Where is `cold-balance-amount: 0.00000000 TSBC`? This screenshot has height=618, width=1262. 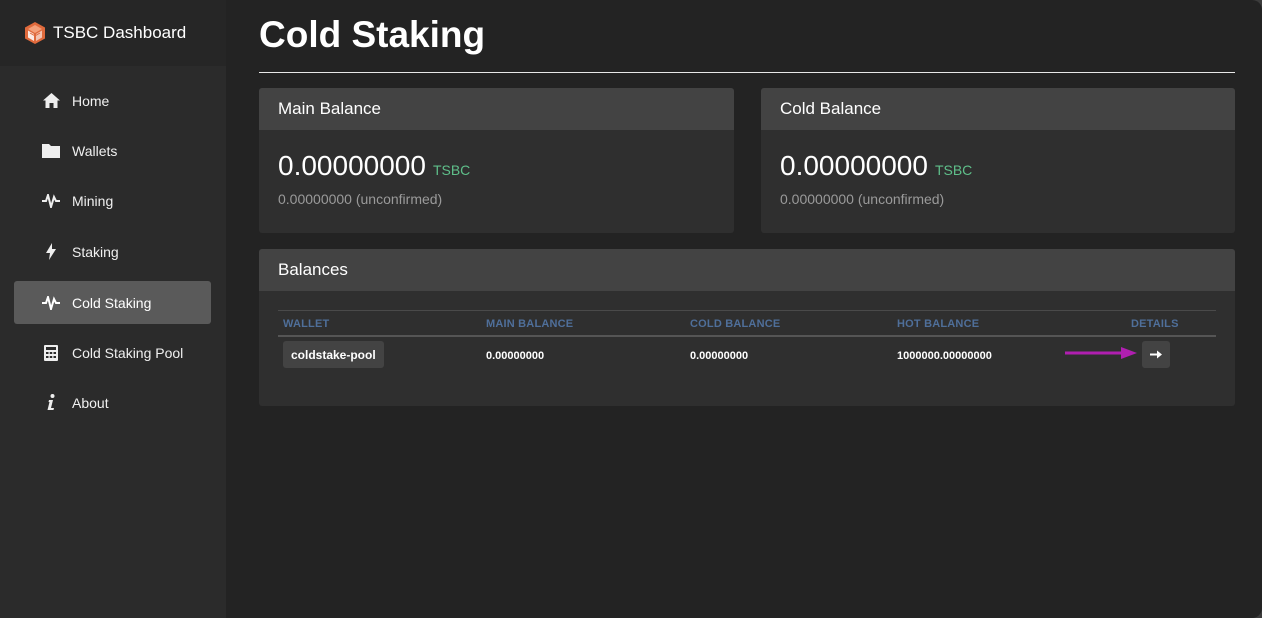
cold-balance-amount: 0.00000000 TSBC is located at coordinates (876, 166).